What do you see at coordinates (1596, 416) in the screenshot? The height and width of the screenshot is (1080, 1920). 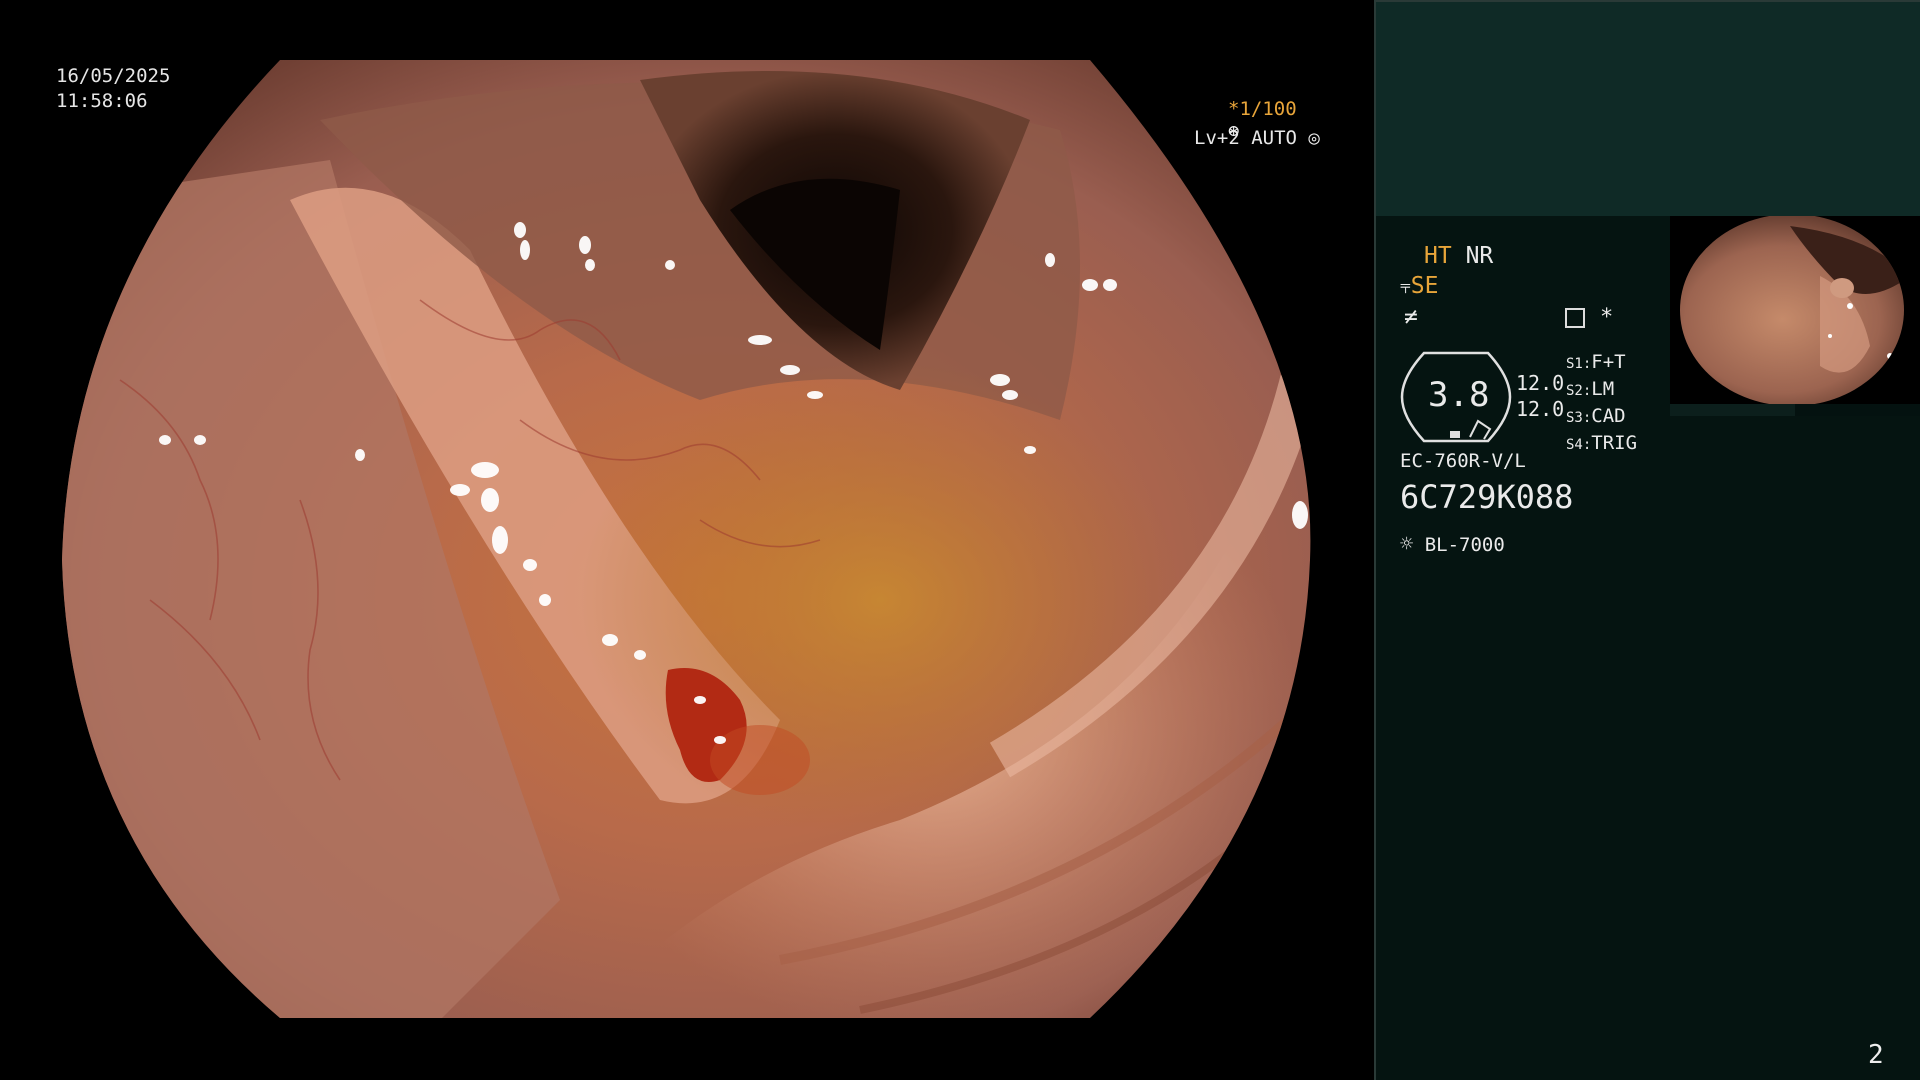 I see `switch-s3: S3:CAD` at bounding box center [1596, 416].